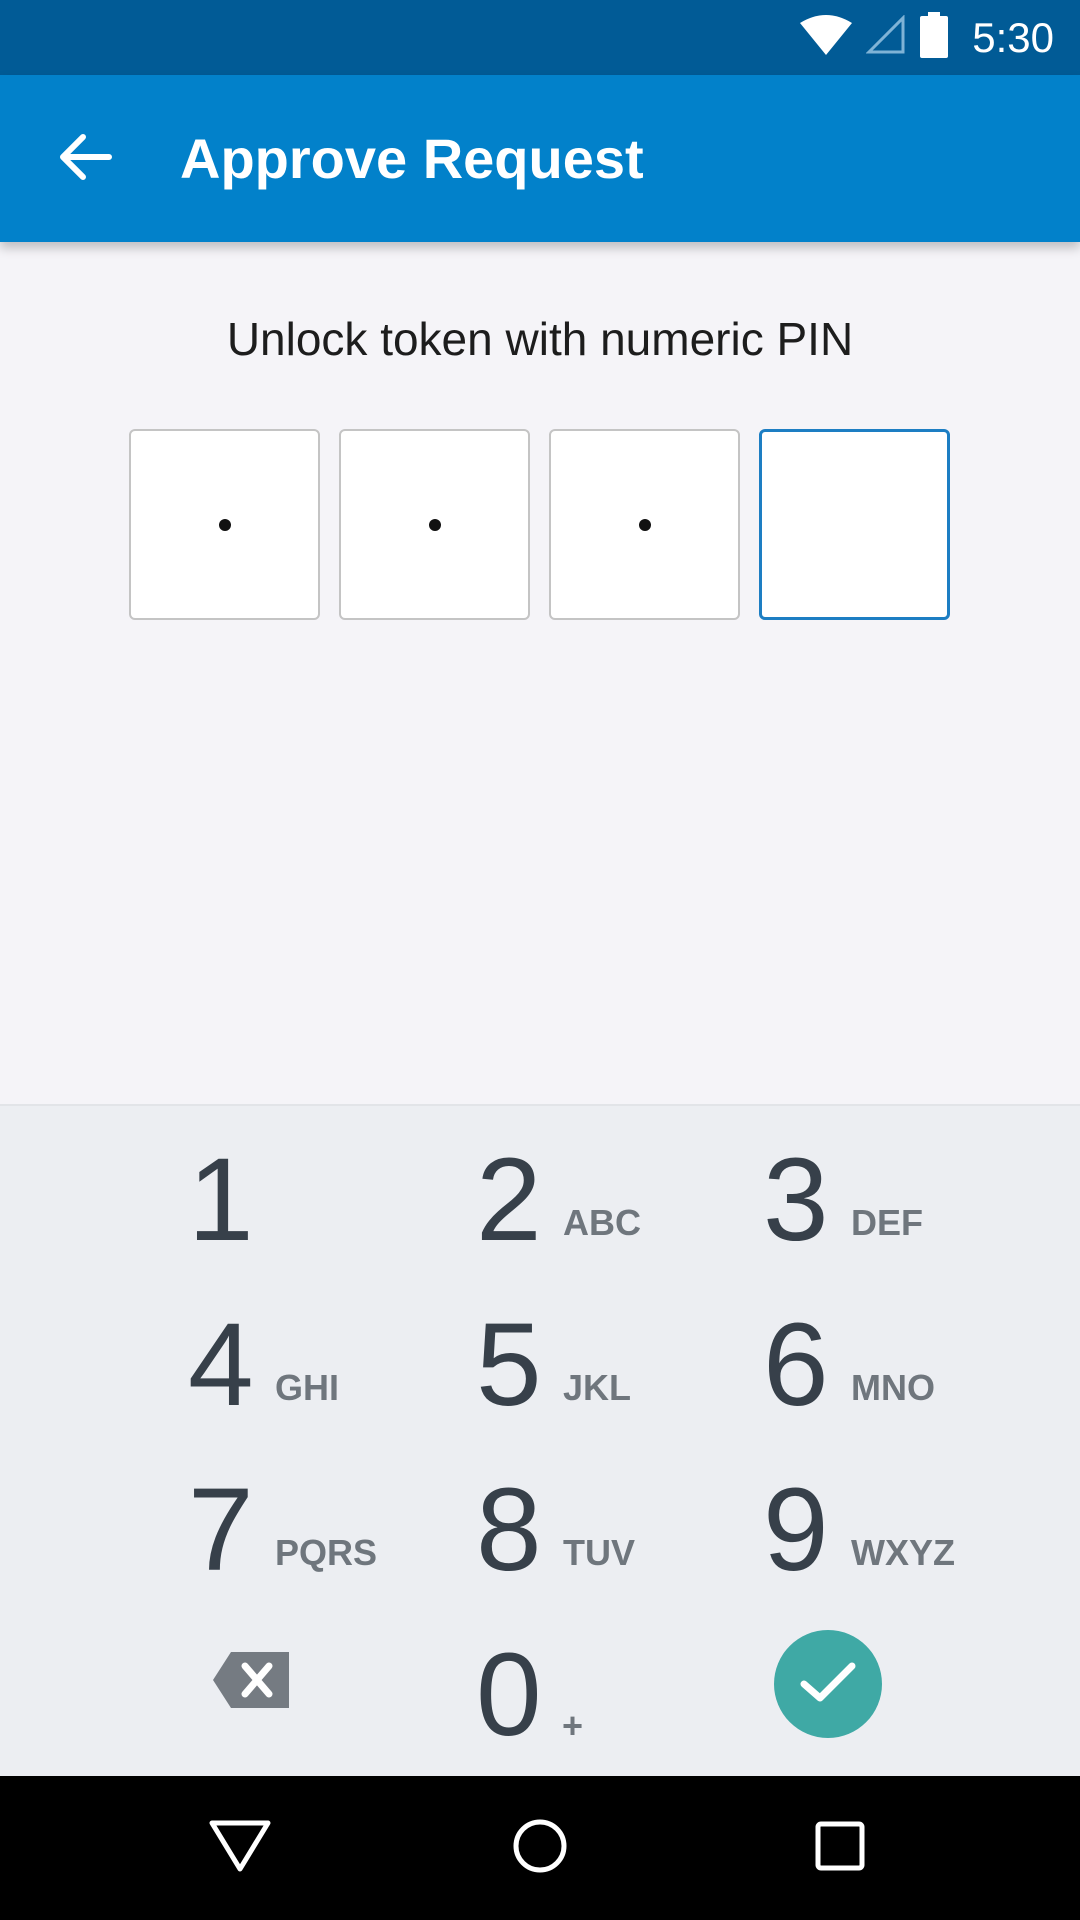 This screenshot has width=1080, height=1920. What do you see at coordinates (796, 1365) in the screenshot?
I see `key-digit: 6` at bounding box center [796, 1365].